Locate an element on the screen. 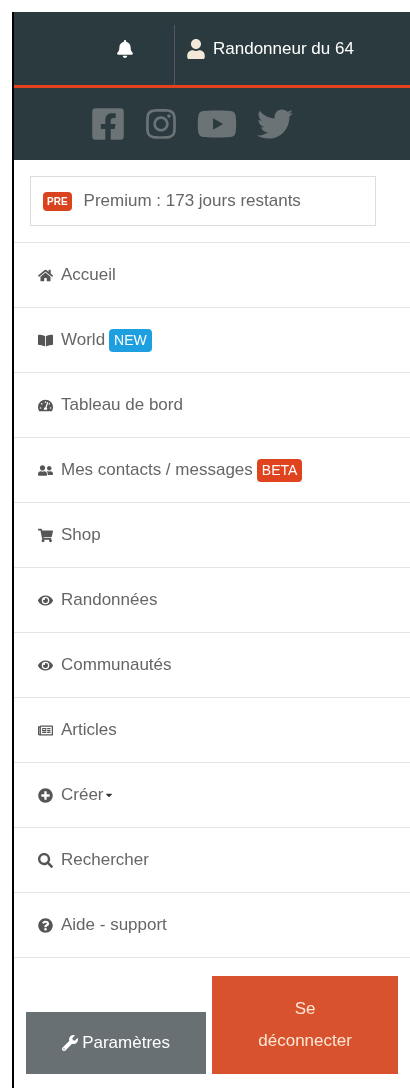 The width and height of the screenshot is (410, 1088). menu-item: Shop is located at coordinates (212, 535).